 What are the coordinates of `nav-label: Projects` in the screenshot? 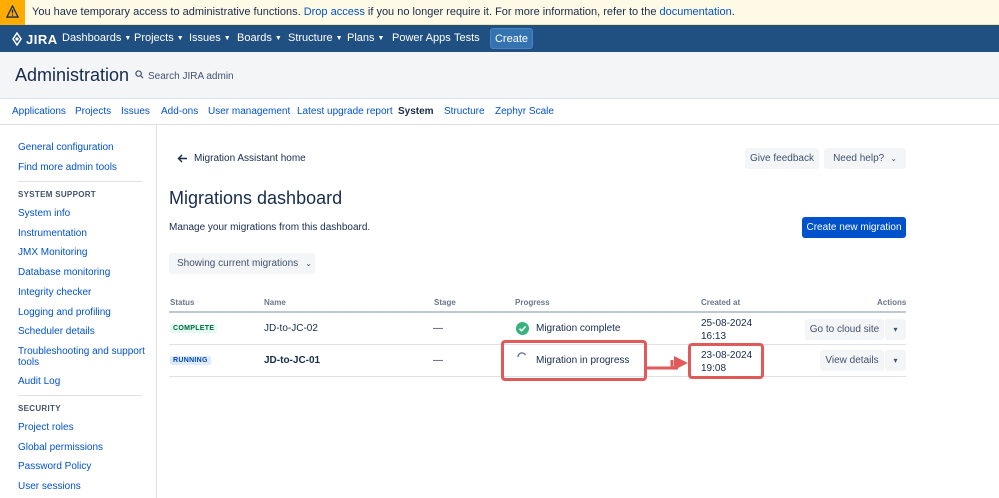 It's located at (154, 38).